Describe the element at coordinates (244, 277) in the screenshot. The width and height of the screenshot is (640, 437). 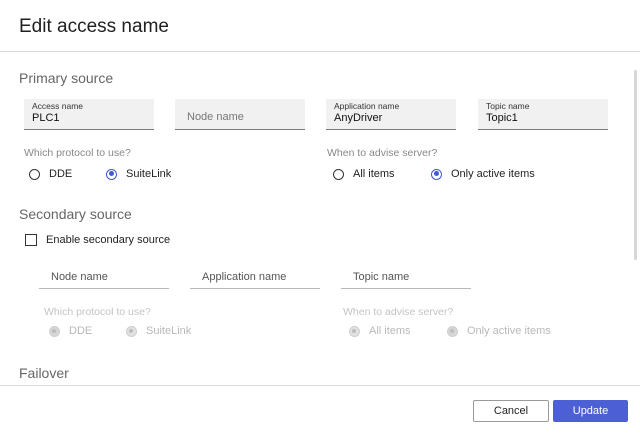
I see `secondary-application-name-placeholder: Application name` at that location.